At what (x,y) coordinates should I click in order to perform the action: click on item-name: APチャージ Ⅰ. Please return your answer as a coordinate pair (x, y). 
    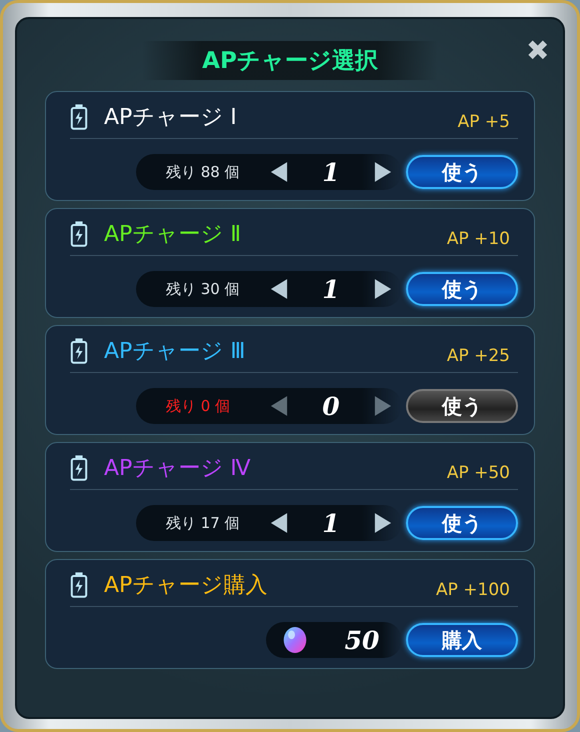
    Looking at the image, I should click on (171, 118).